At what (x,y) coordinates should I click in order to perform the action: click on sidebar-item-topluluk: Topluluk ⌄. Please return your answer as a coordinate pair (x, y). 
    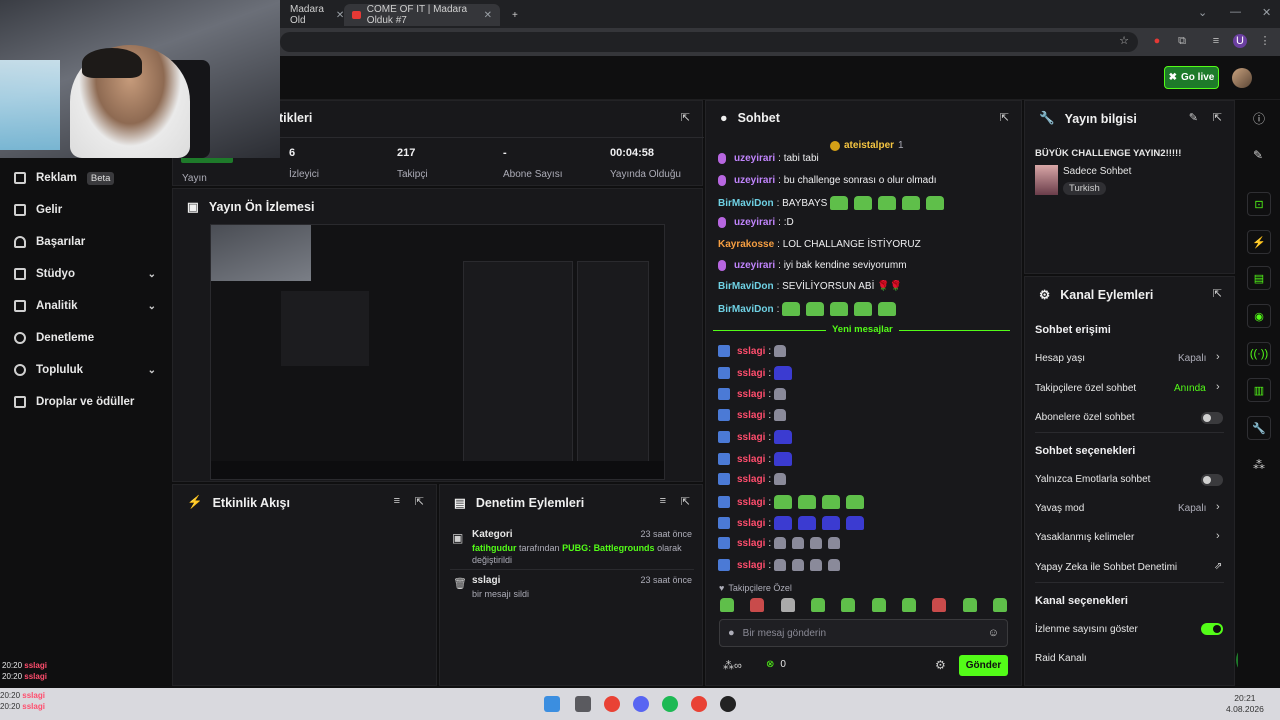
    Looking at the image, I should click on (89, 370).